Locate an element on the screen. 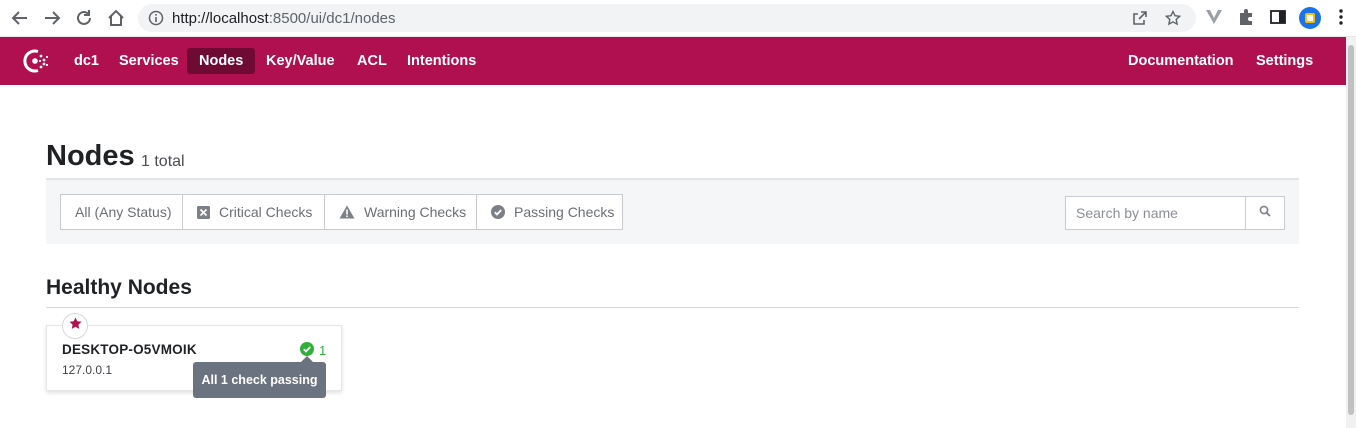 The width and height of the screenshot is (1356, 428). browser-toolbar: http://localhost:8500/ui/dc1/nodes is located at coordinates (678, 18).